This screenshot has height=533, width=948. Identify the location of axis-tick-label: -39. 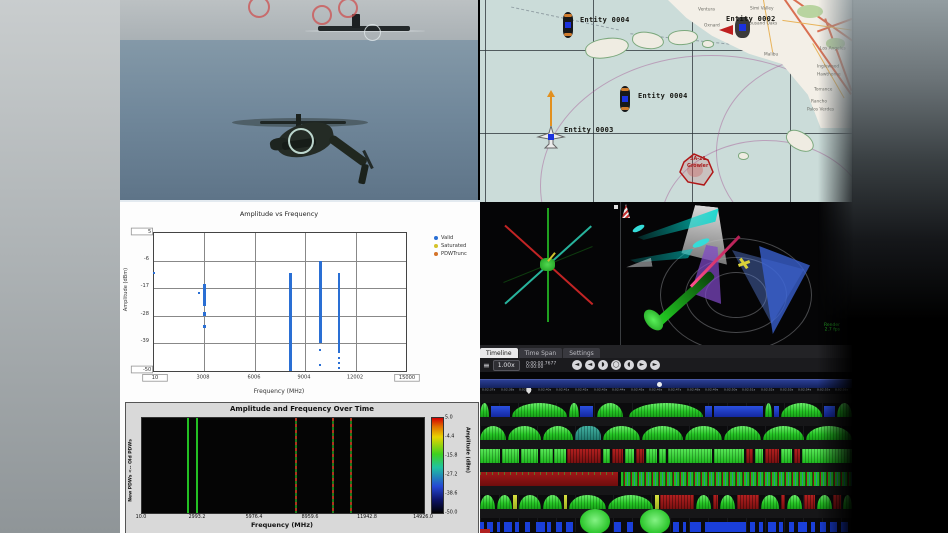
(144, 340).